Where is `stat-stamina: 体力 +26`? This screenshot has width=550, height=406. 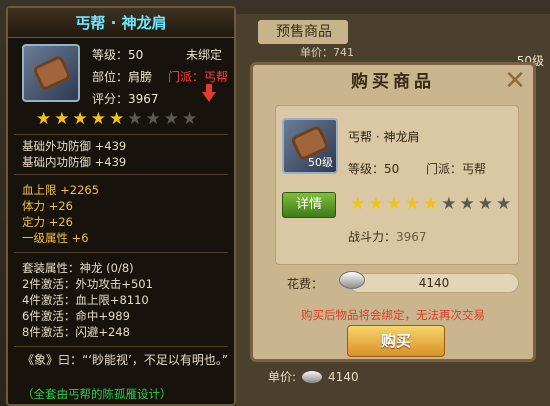 stat-stamina: 体力 +26 is located at coordinates (47, 206).